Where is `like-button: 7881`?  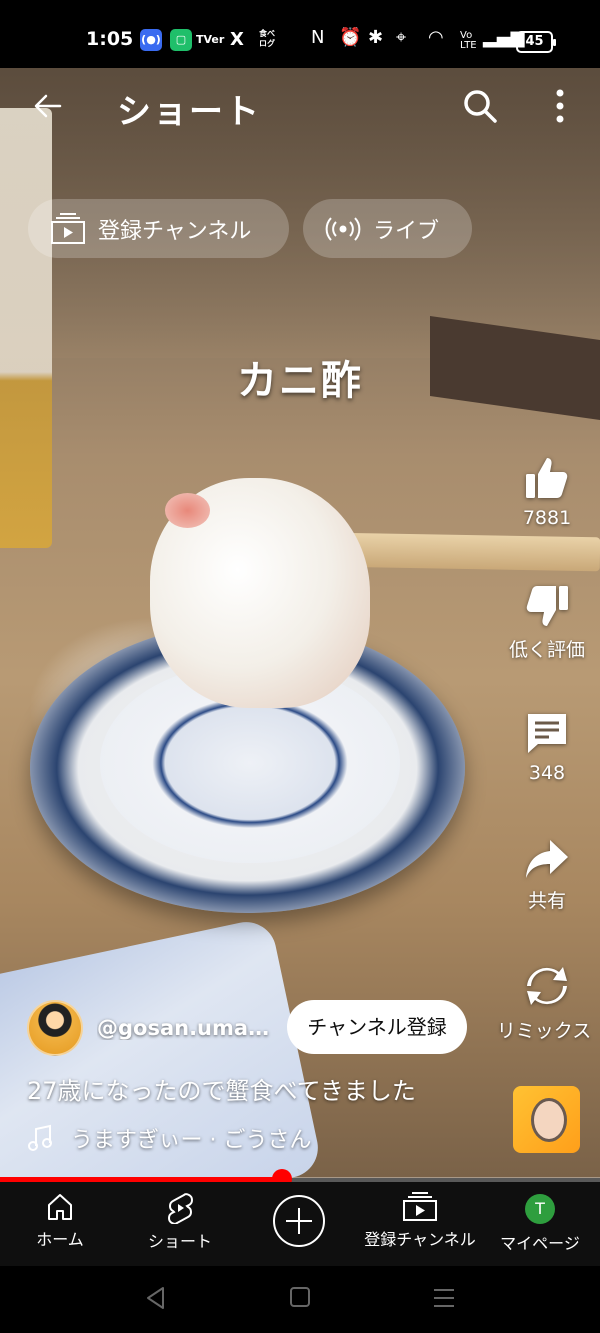
like-button: 7881 is located at coordinates (547, 492).